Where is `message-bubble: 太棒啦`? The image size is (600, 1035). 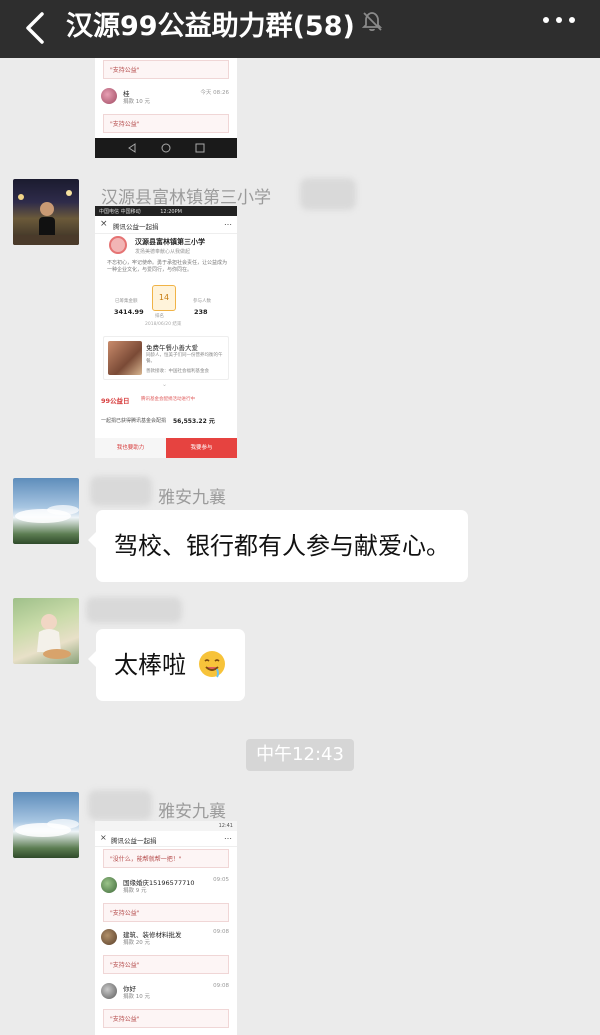
message-bubble: 太棒啦 is located at coordinates (166, 665).